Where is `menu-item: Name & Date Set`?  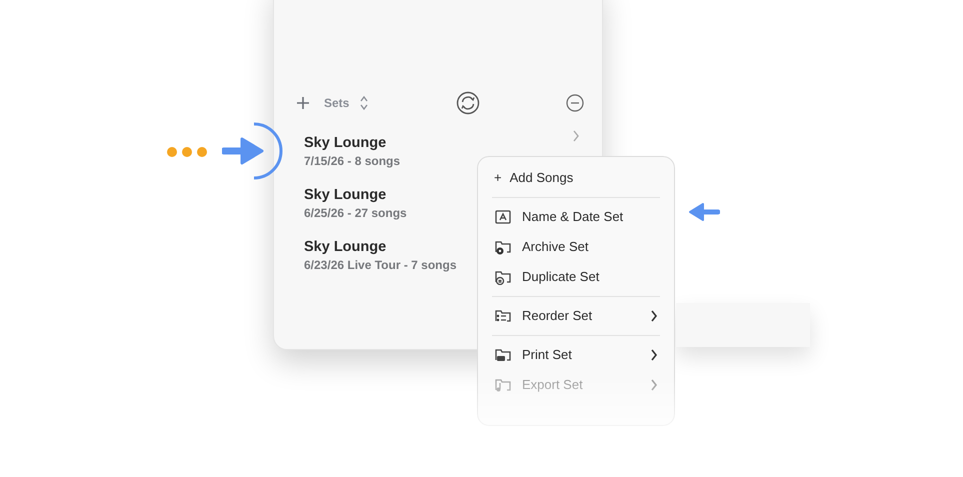 menu-item: Name & Date Set is located at coordinates (576, 217).